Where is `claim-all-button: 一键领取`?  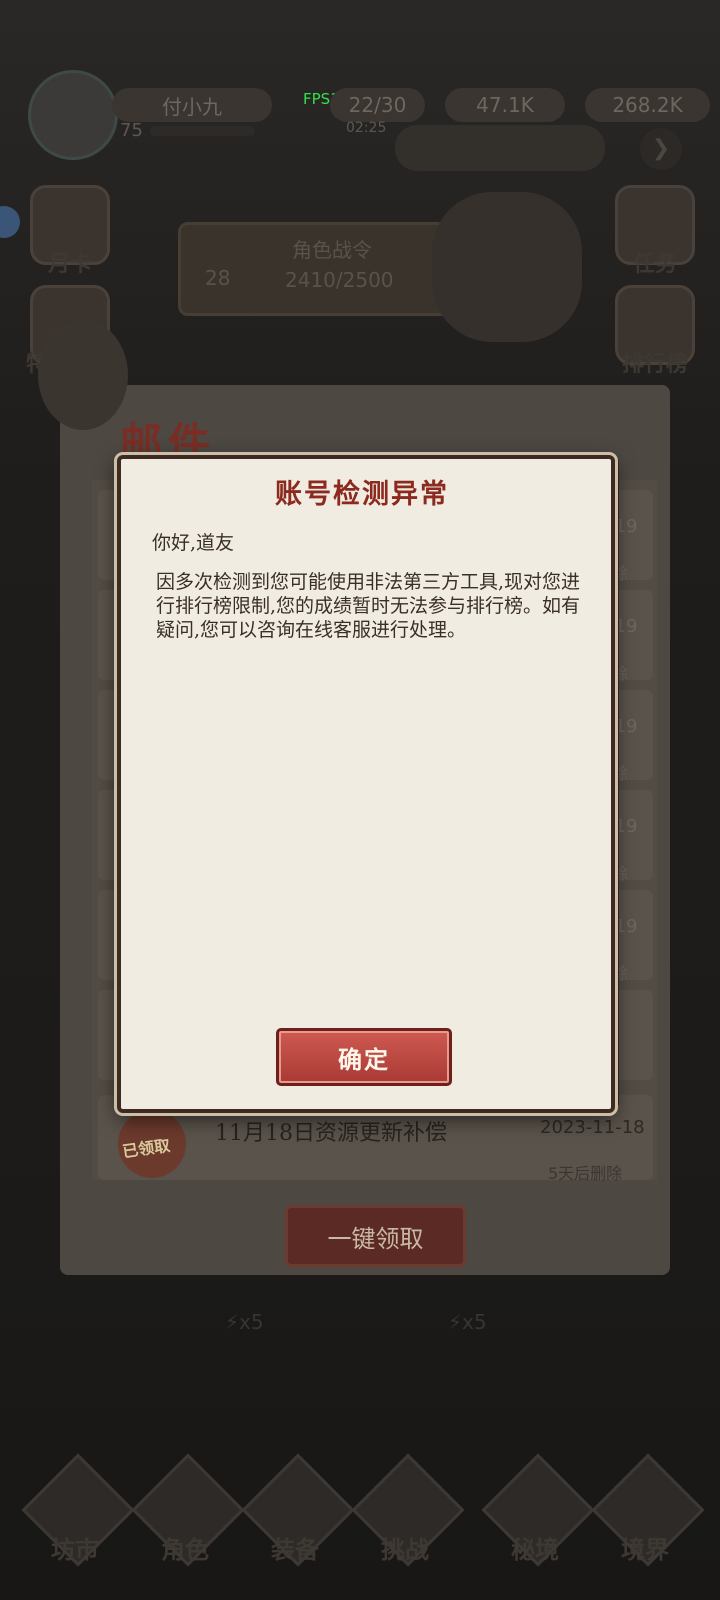 claim-all-button: 一键领取 is located at coordinates (375, 1236).